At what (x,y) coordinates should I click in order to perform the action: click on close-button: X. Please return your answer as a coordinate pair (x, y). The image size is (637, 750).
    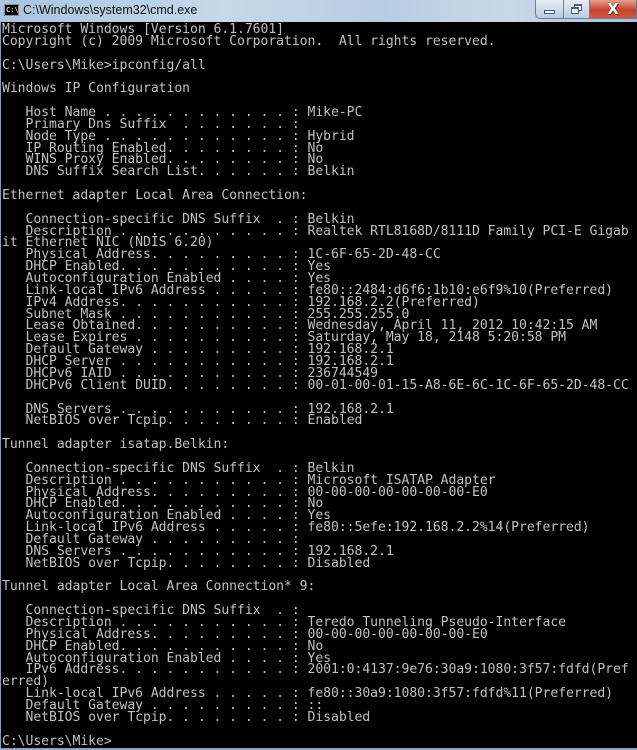
    Looking at the image, I should click on (613, 9).